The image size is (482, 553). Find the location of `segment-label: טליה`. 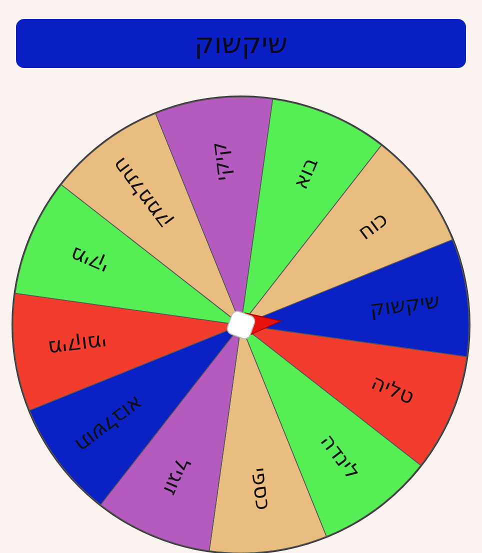

segment-label: טליה is located at coordinates (393, 390).